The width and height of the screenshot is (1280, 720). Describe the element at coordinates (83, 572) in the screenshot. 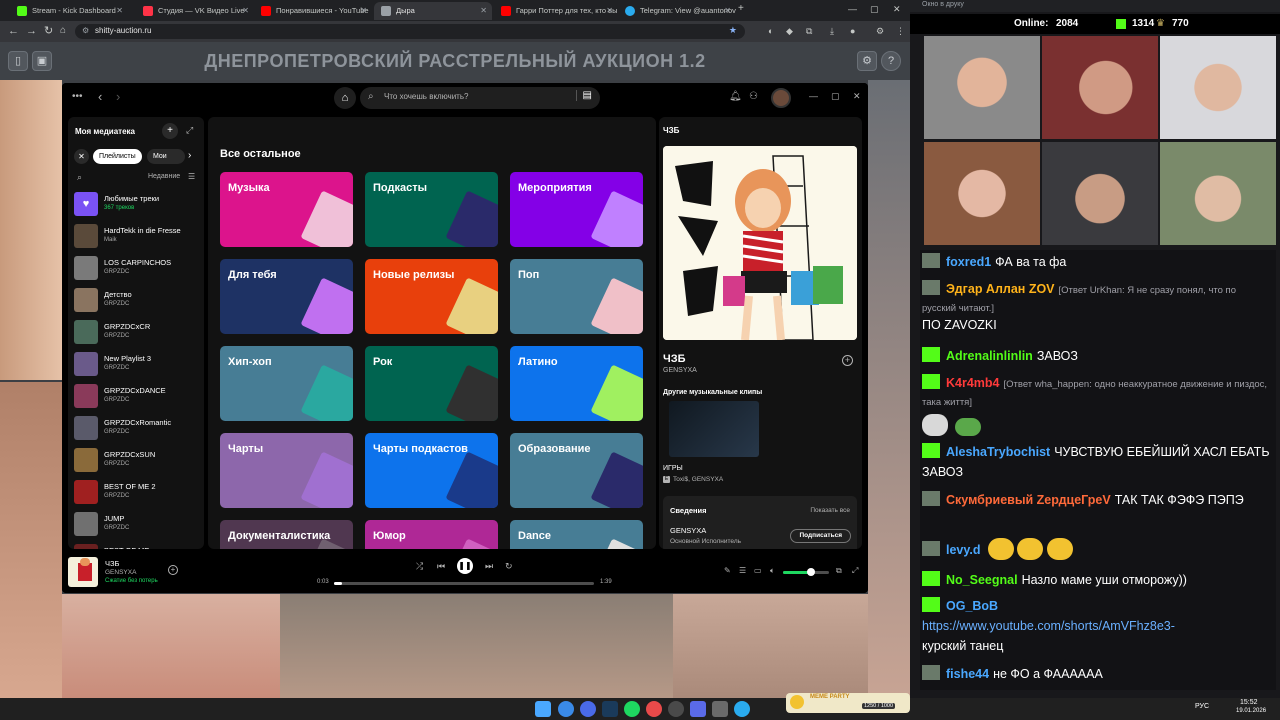

I see `player-cover` at that location.